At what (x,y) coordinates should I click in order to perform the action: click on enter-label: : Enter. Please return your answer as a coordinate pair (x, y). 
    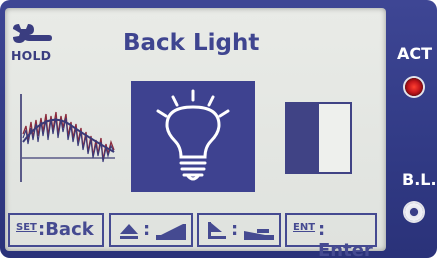
    Looking at the image, I should click on (345, 240).